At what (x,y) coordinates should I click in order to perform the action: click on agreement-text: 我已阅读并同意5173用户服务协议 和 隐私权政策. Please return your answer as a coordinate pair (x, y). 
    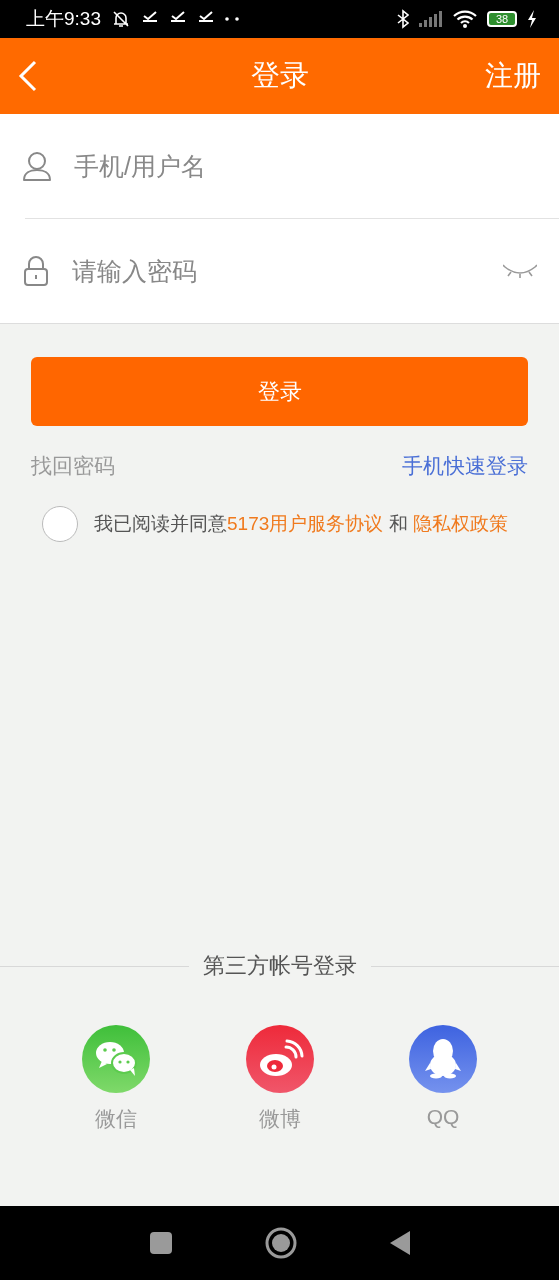
    Looking at the image, I should click on (301, 524).